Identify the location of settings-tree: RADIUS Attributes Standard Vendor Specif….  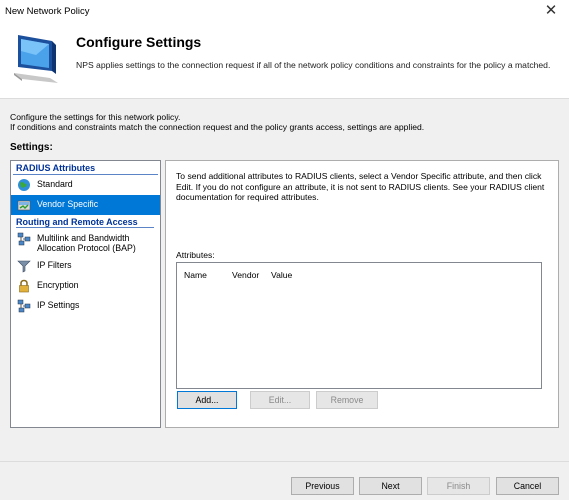
(85, 294).